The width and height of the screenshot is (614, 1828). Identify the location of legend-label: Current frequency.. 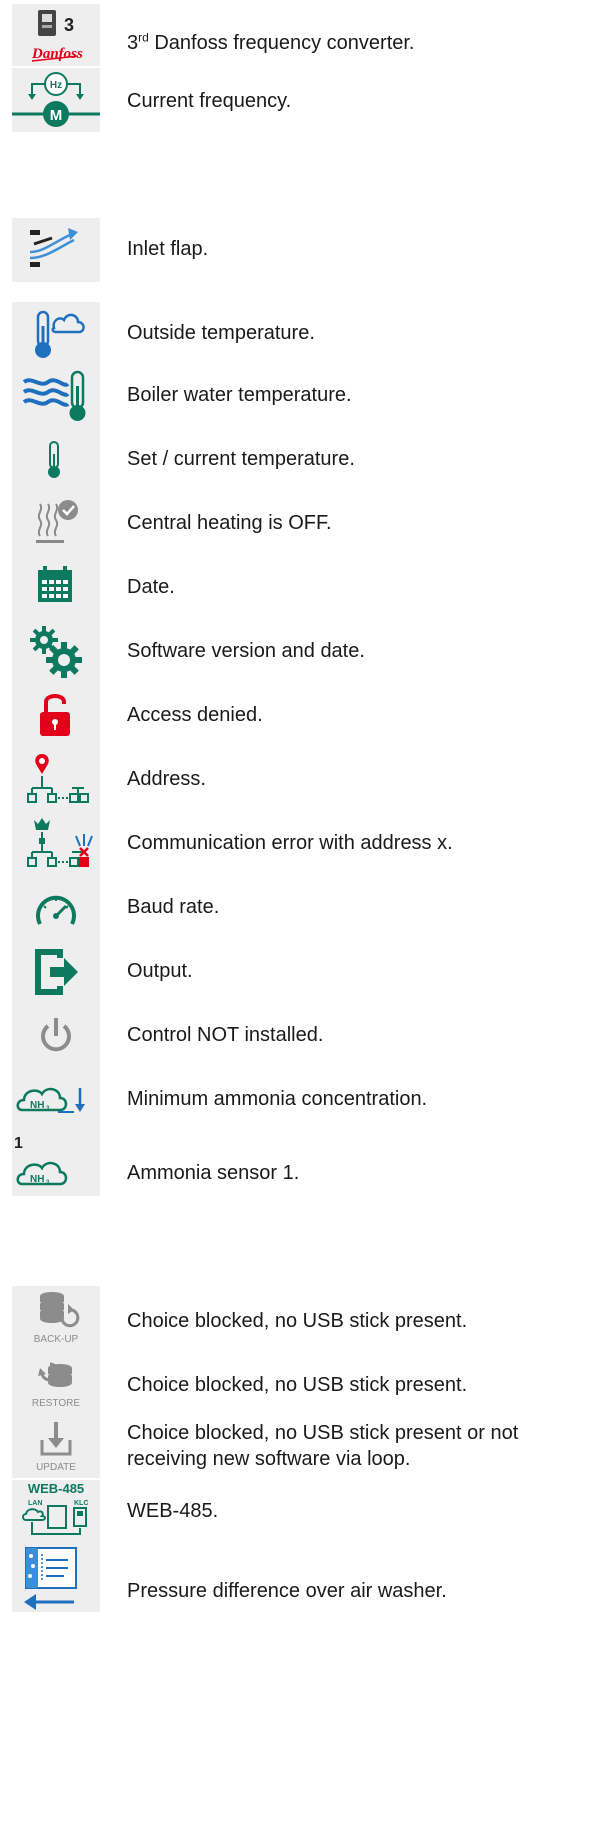
(209, 101).